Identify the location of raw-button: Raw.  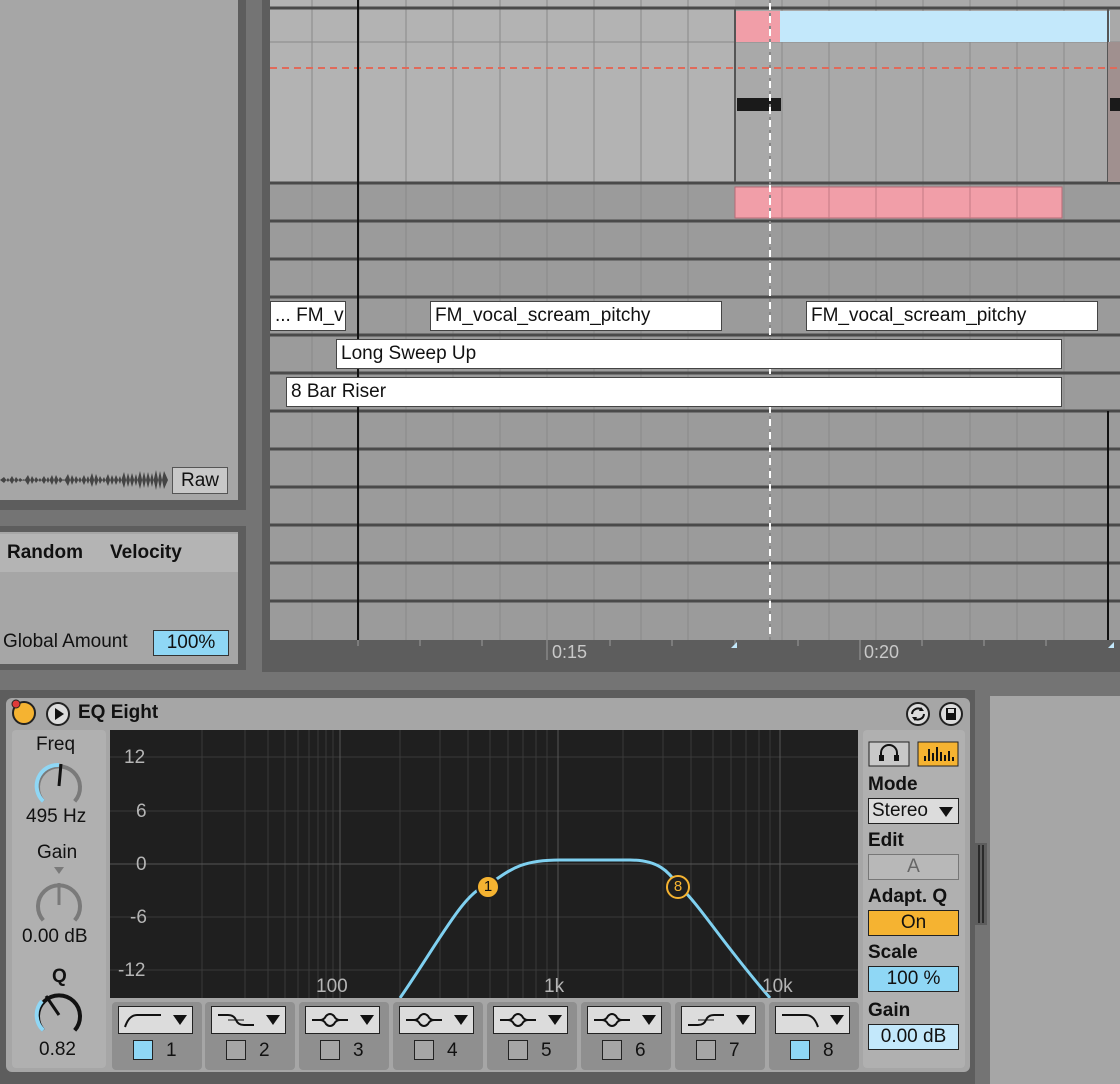
(200, 480).